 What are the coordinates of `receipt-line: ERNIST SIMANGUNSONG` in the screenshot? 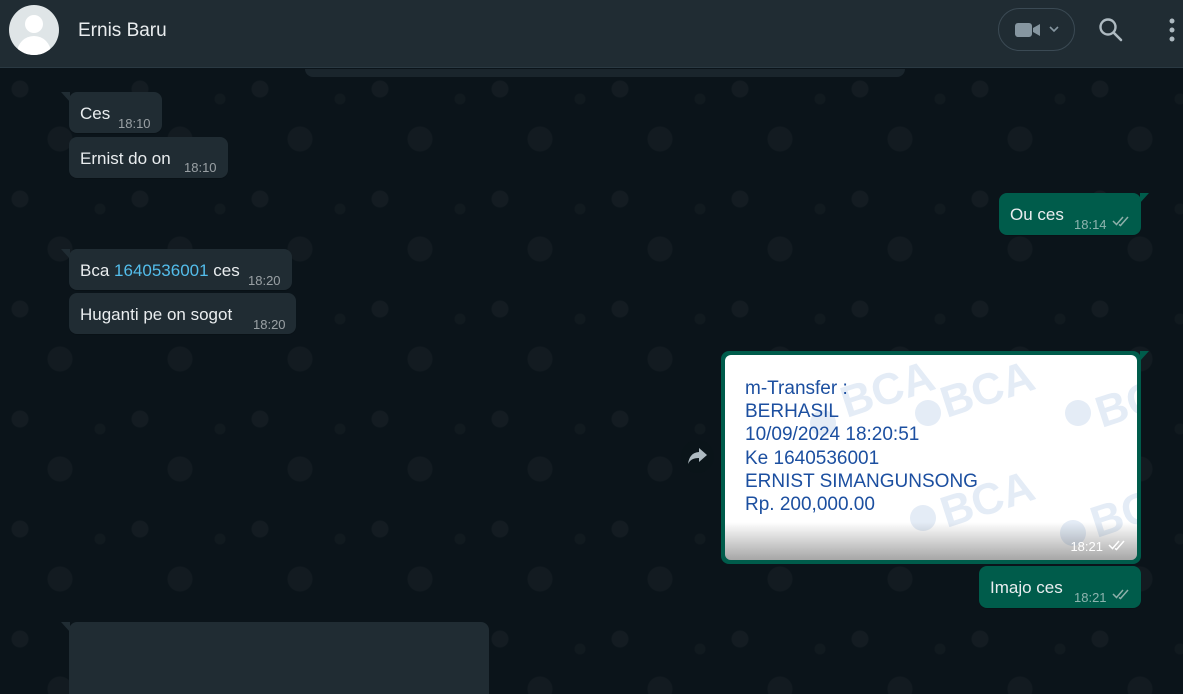 It's located at (861, 481).